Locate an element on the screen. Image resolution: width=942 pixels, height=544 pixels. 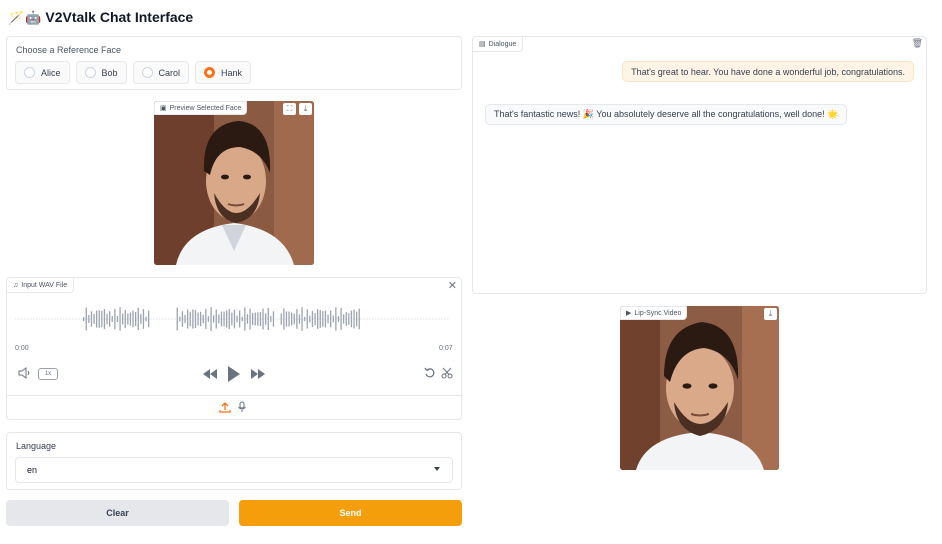
chevron-down-icon is located at coordinates (437, 469).